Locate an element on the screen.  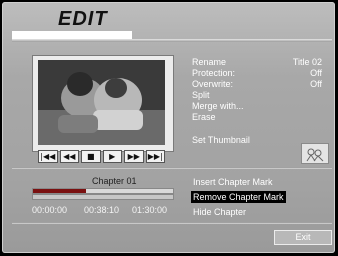
chapter-timeline-bar is located at coordinates (103, 197).